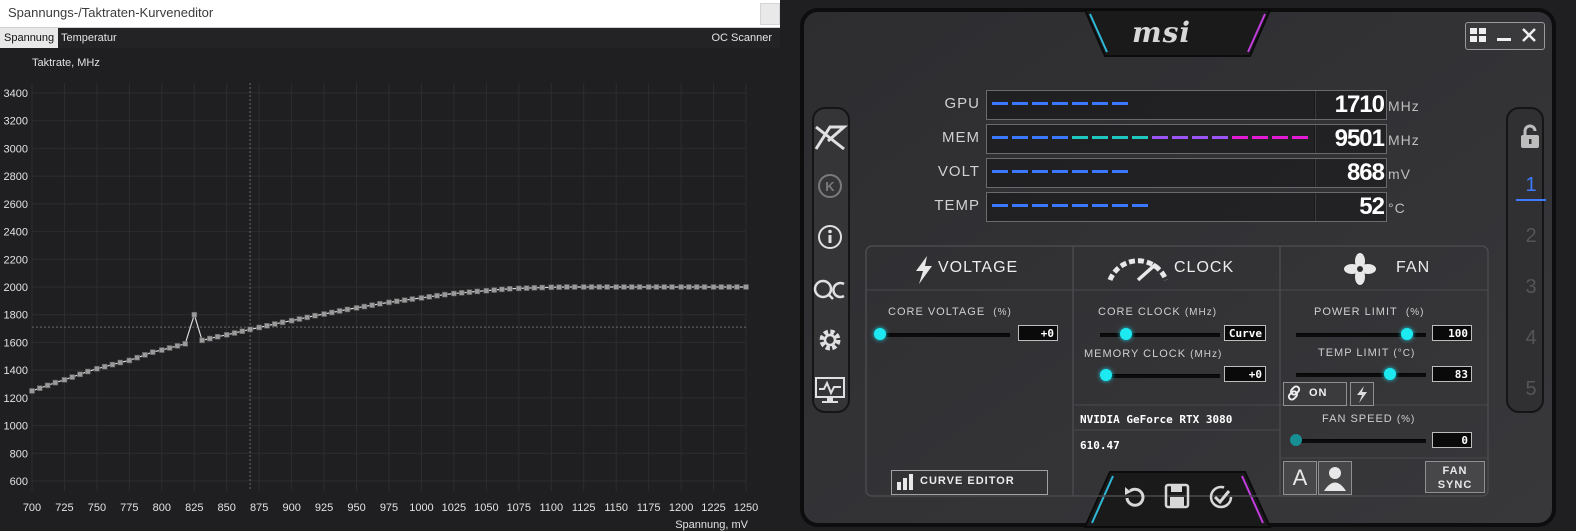 This screenshot has width=1576, height=531. What do you see at coordinates (32, 508) in the screenshot?
I see `x-tick-label: 700` at bounding box center [32, 508].